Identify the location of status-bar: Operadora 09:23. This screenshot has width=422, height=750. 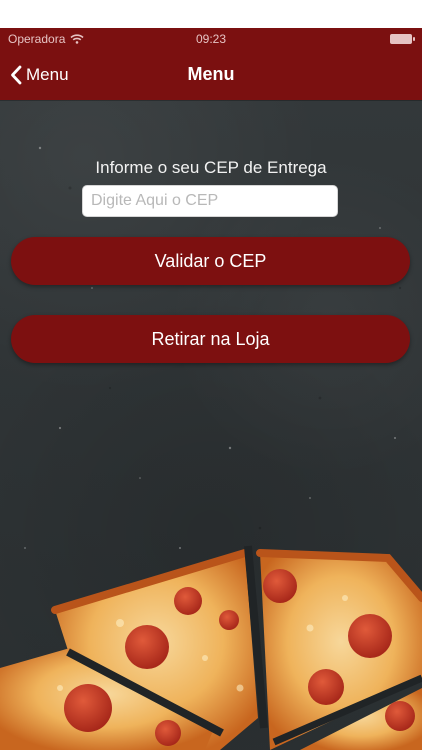
(211, 39).